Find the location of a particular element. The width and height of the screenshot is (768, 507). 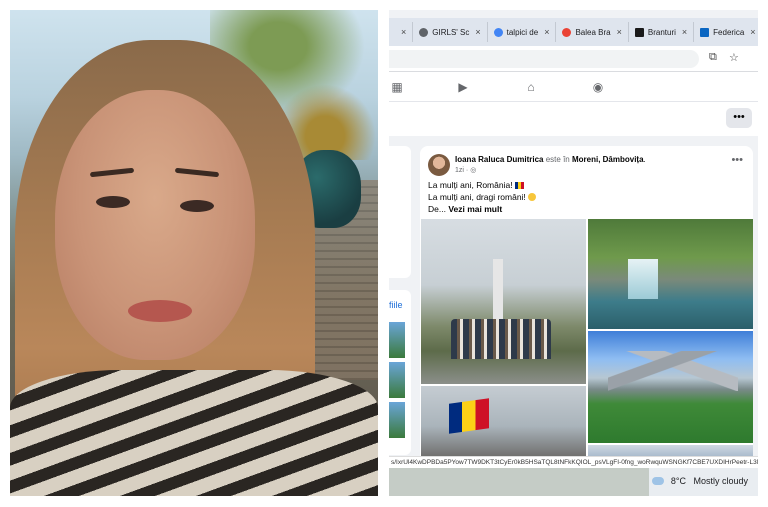

waterfall is located at coordinates (643, 279).